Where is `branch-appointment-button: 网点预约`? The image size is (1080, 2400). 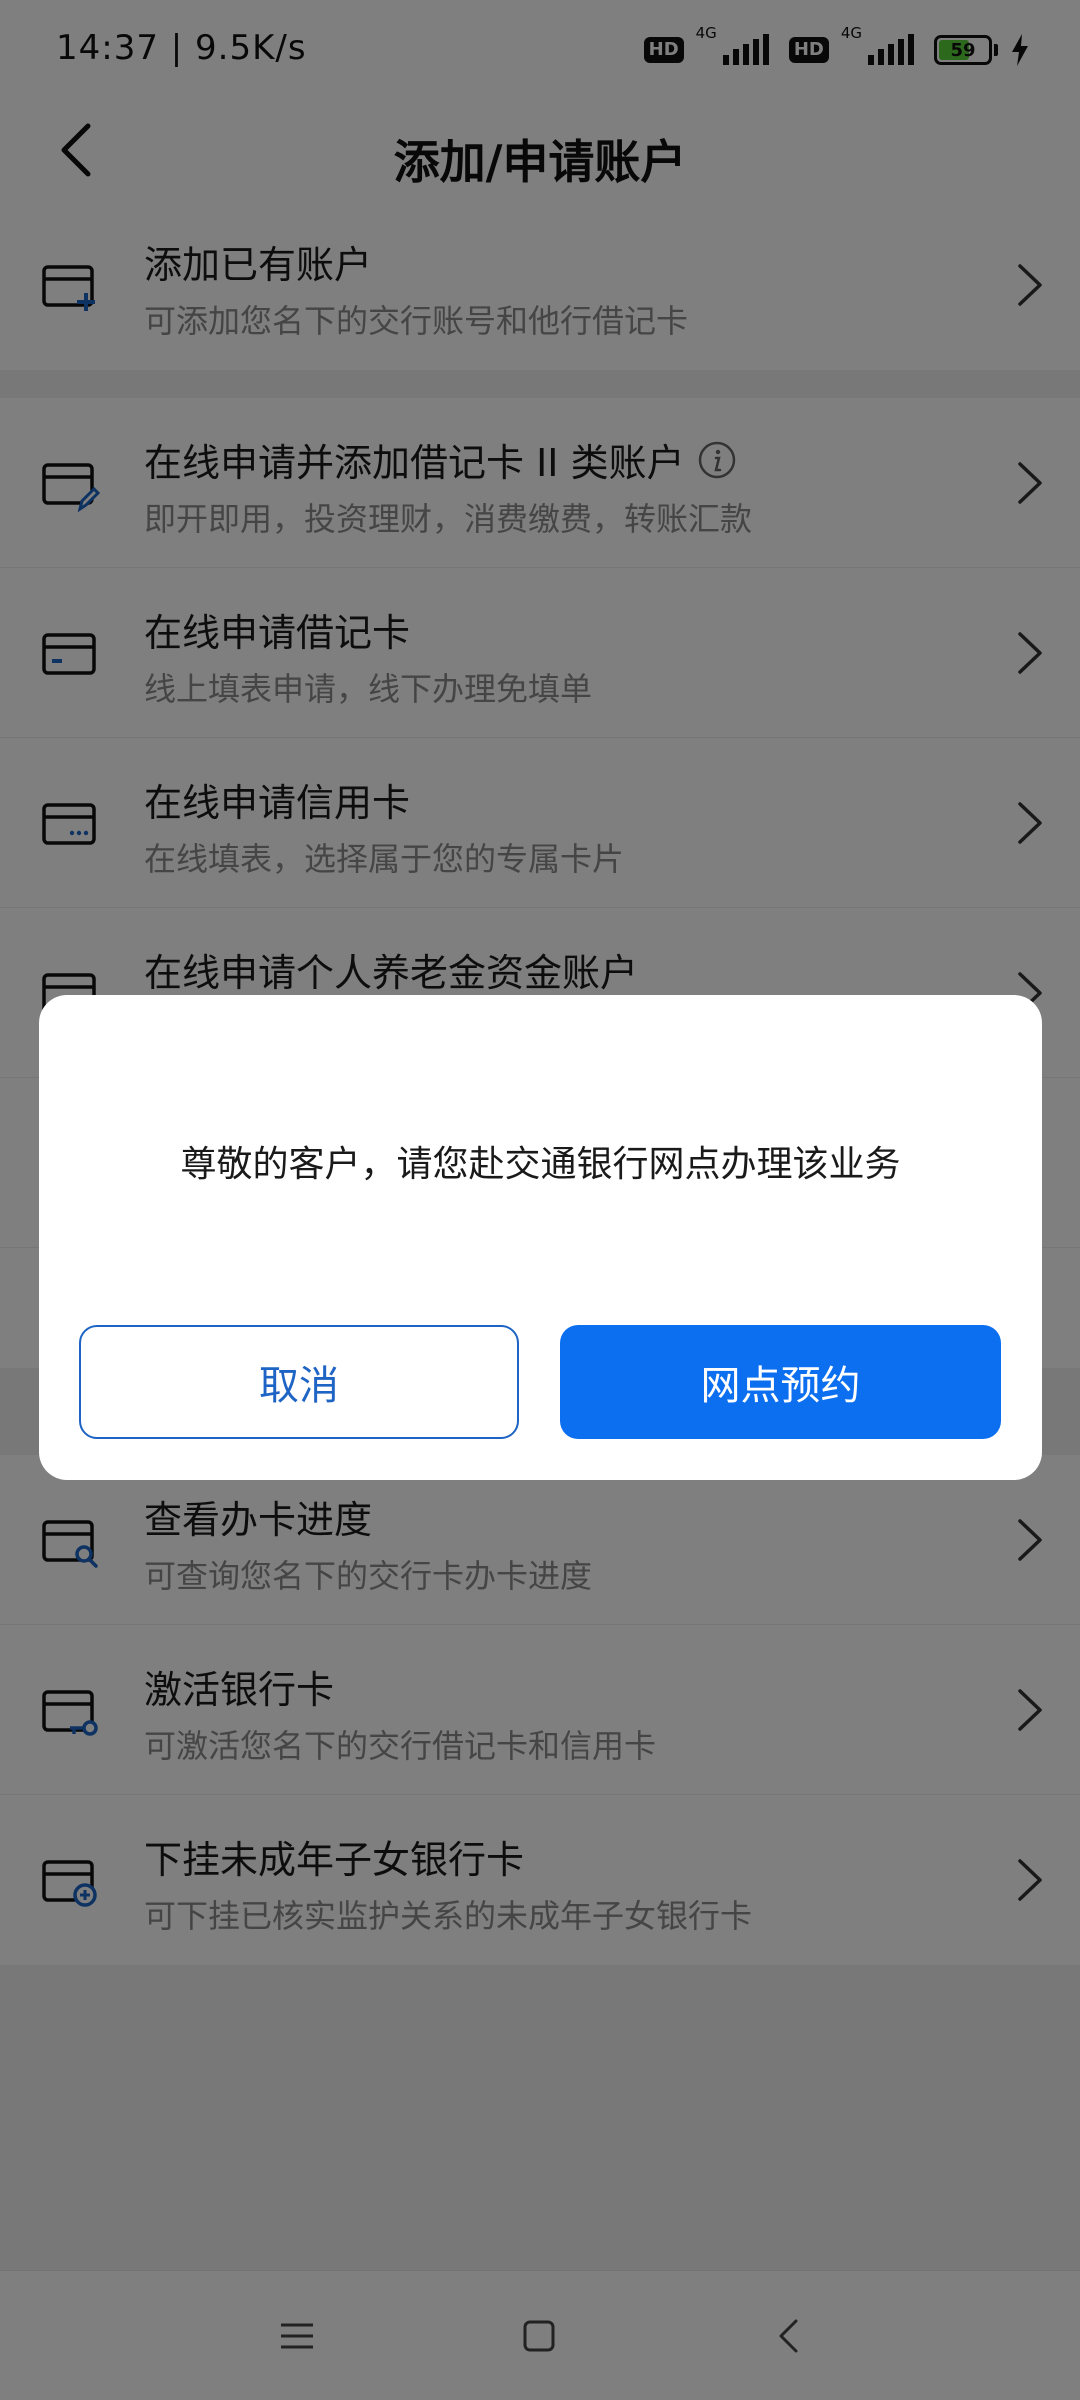
branch-appointment-button: 网点预约 is located at coordinates (780, 1382).